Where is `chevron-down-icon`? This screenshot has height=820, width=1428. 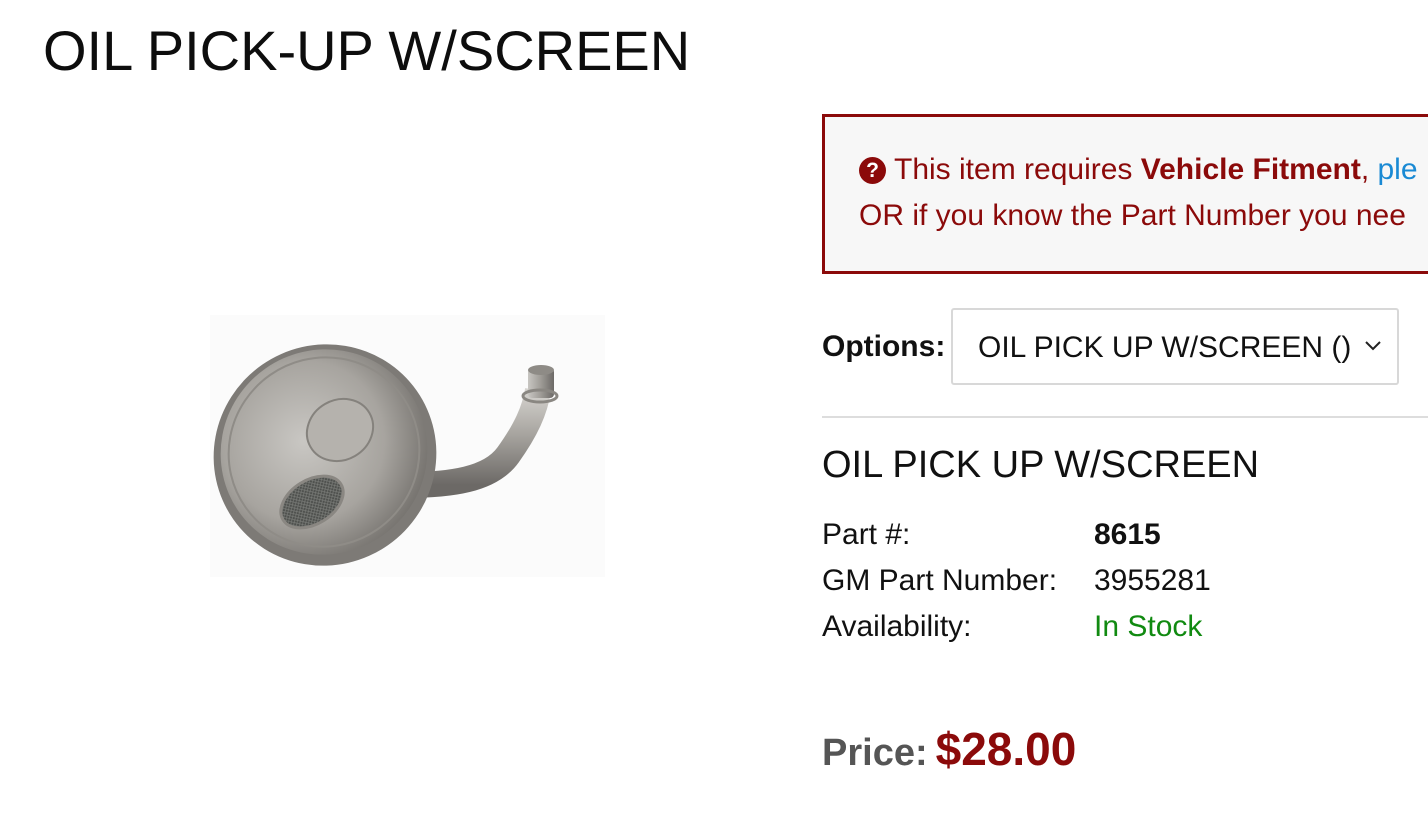
chevron-down-icon is located at coordinates (1373, 346).